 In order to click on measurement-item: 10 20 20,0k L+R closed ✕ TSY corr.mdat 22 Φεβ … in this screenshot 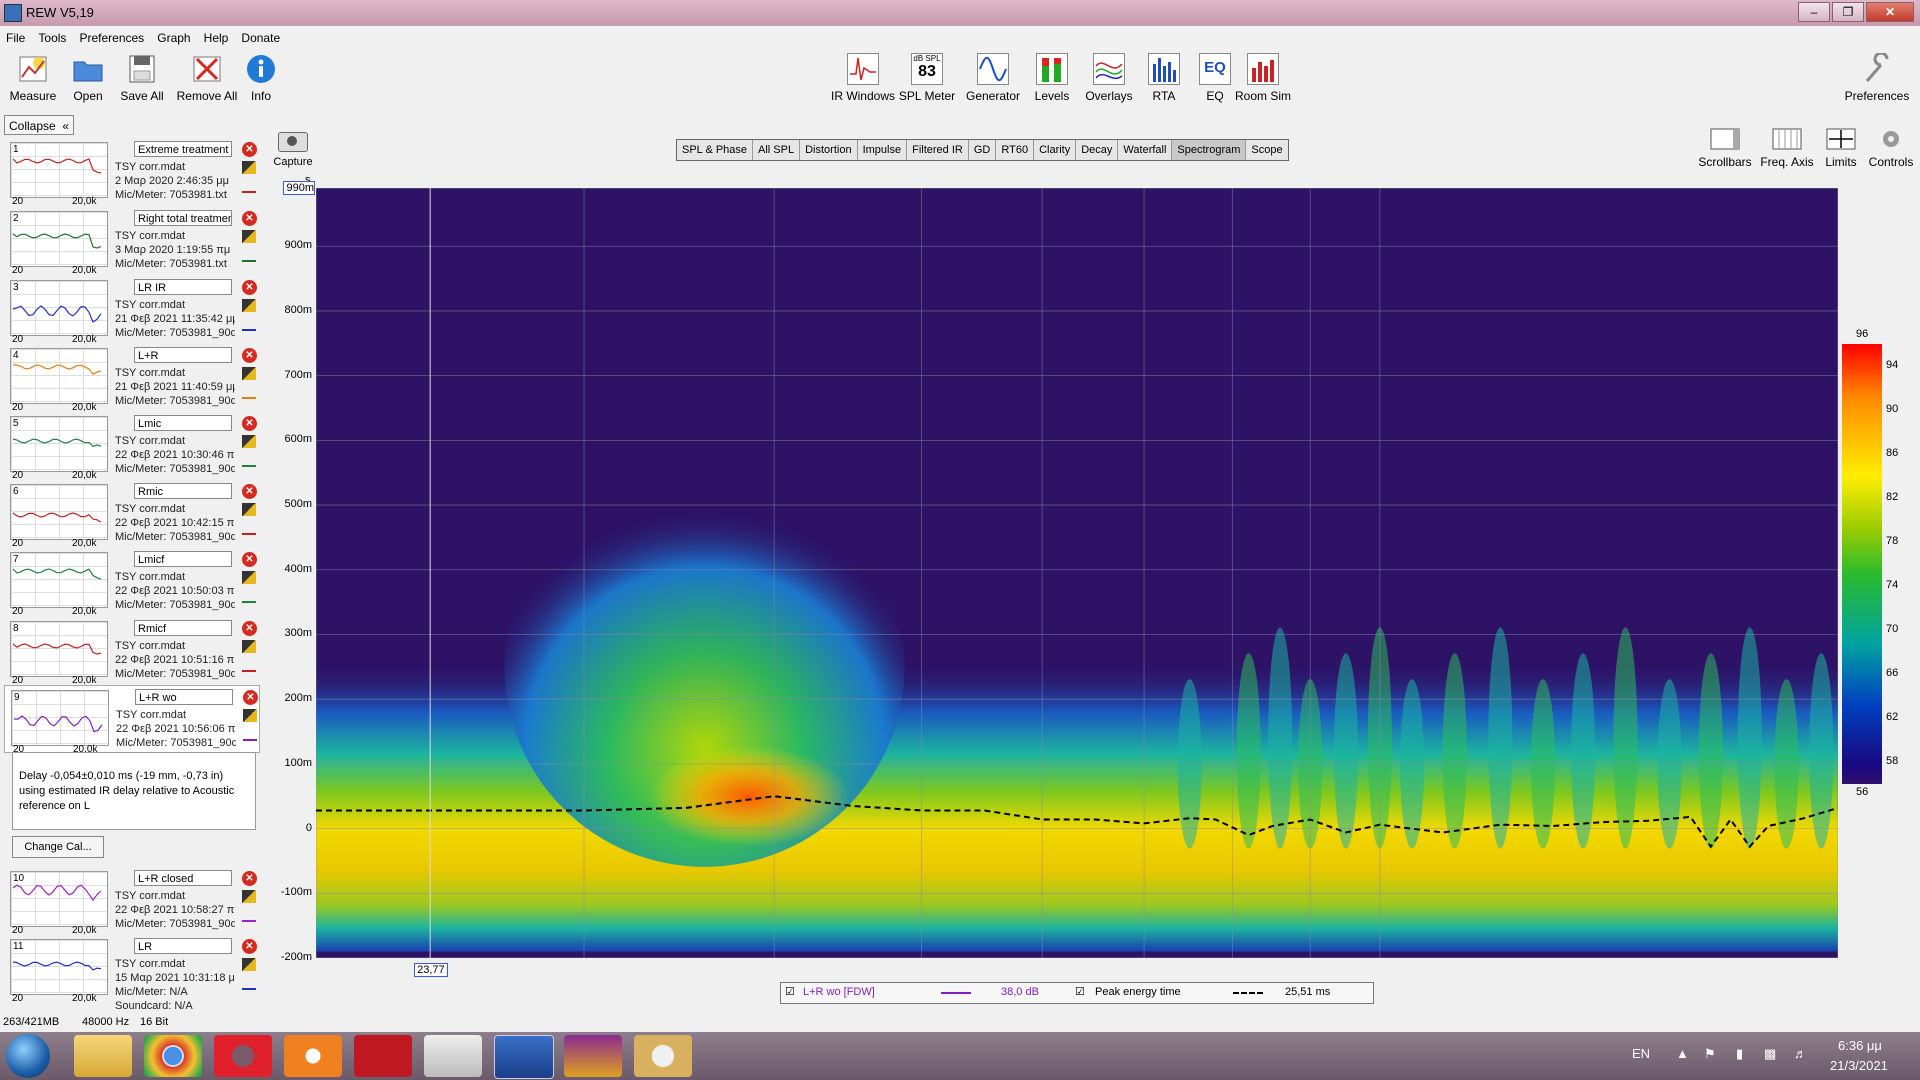, I will do `click(132, 901)`.